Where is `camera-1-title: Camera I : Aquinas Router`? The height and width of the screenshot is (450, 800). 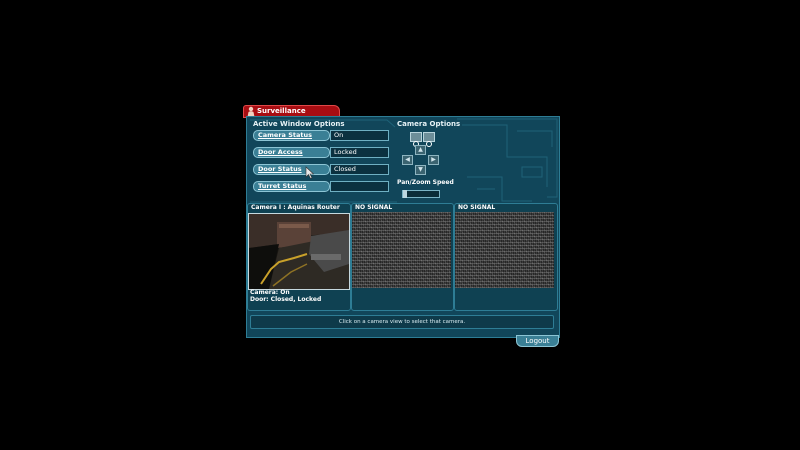 camera-1-title: Camera I : Aquinas Router is located at coordinates (295, 207).